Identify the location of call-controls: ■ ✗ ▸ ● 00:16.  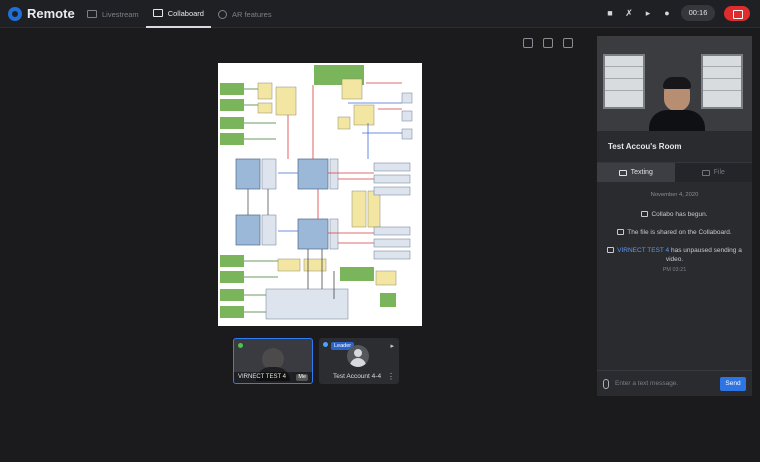
(677, 13).